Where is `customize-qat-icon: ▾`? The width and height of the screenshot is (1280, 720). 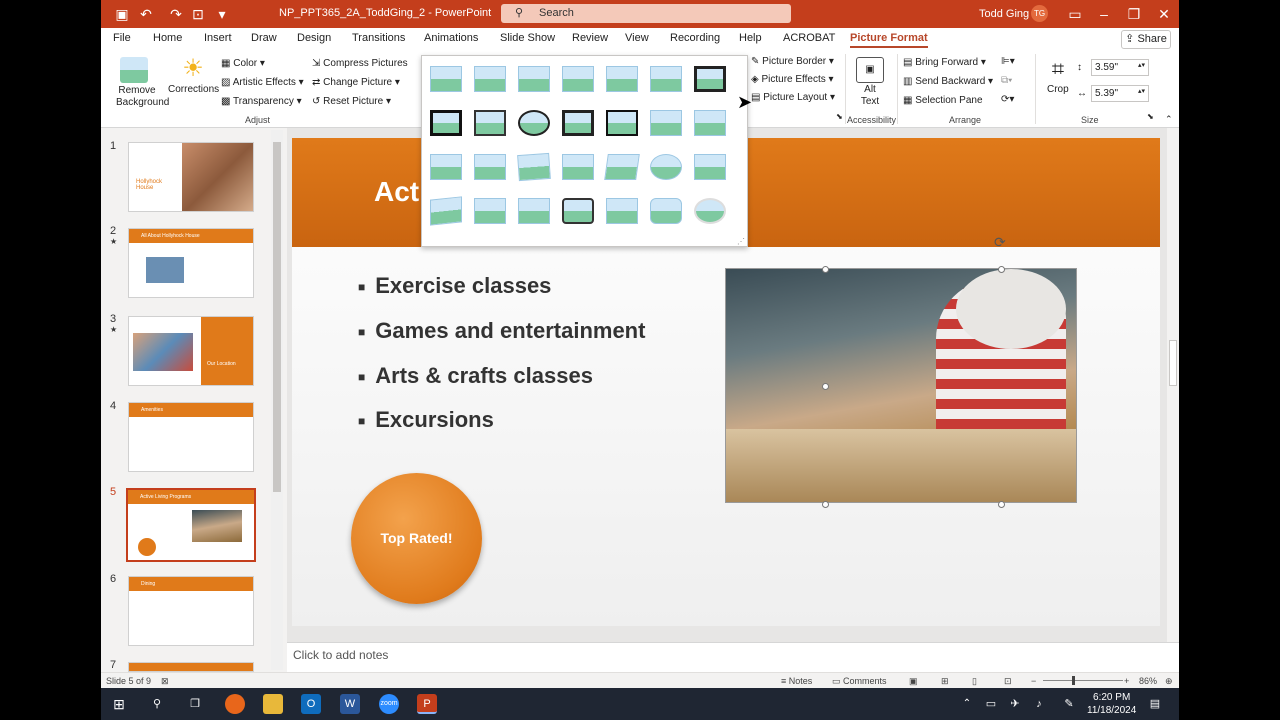 customize-qat-icon: ▾ is located at coordinates (222, 14).